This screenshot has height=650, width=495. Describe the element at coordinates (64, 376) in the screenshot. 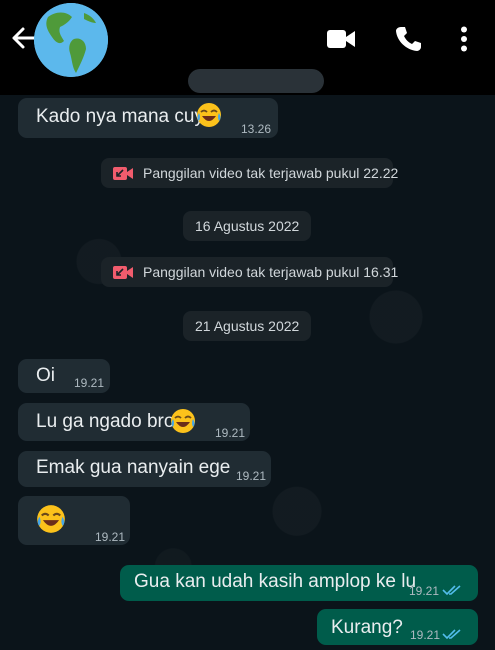

I see `message-bubble-incoming: Oi 19.21` at that location.